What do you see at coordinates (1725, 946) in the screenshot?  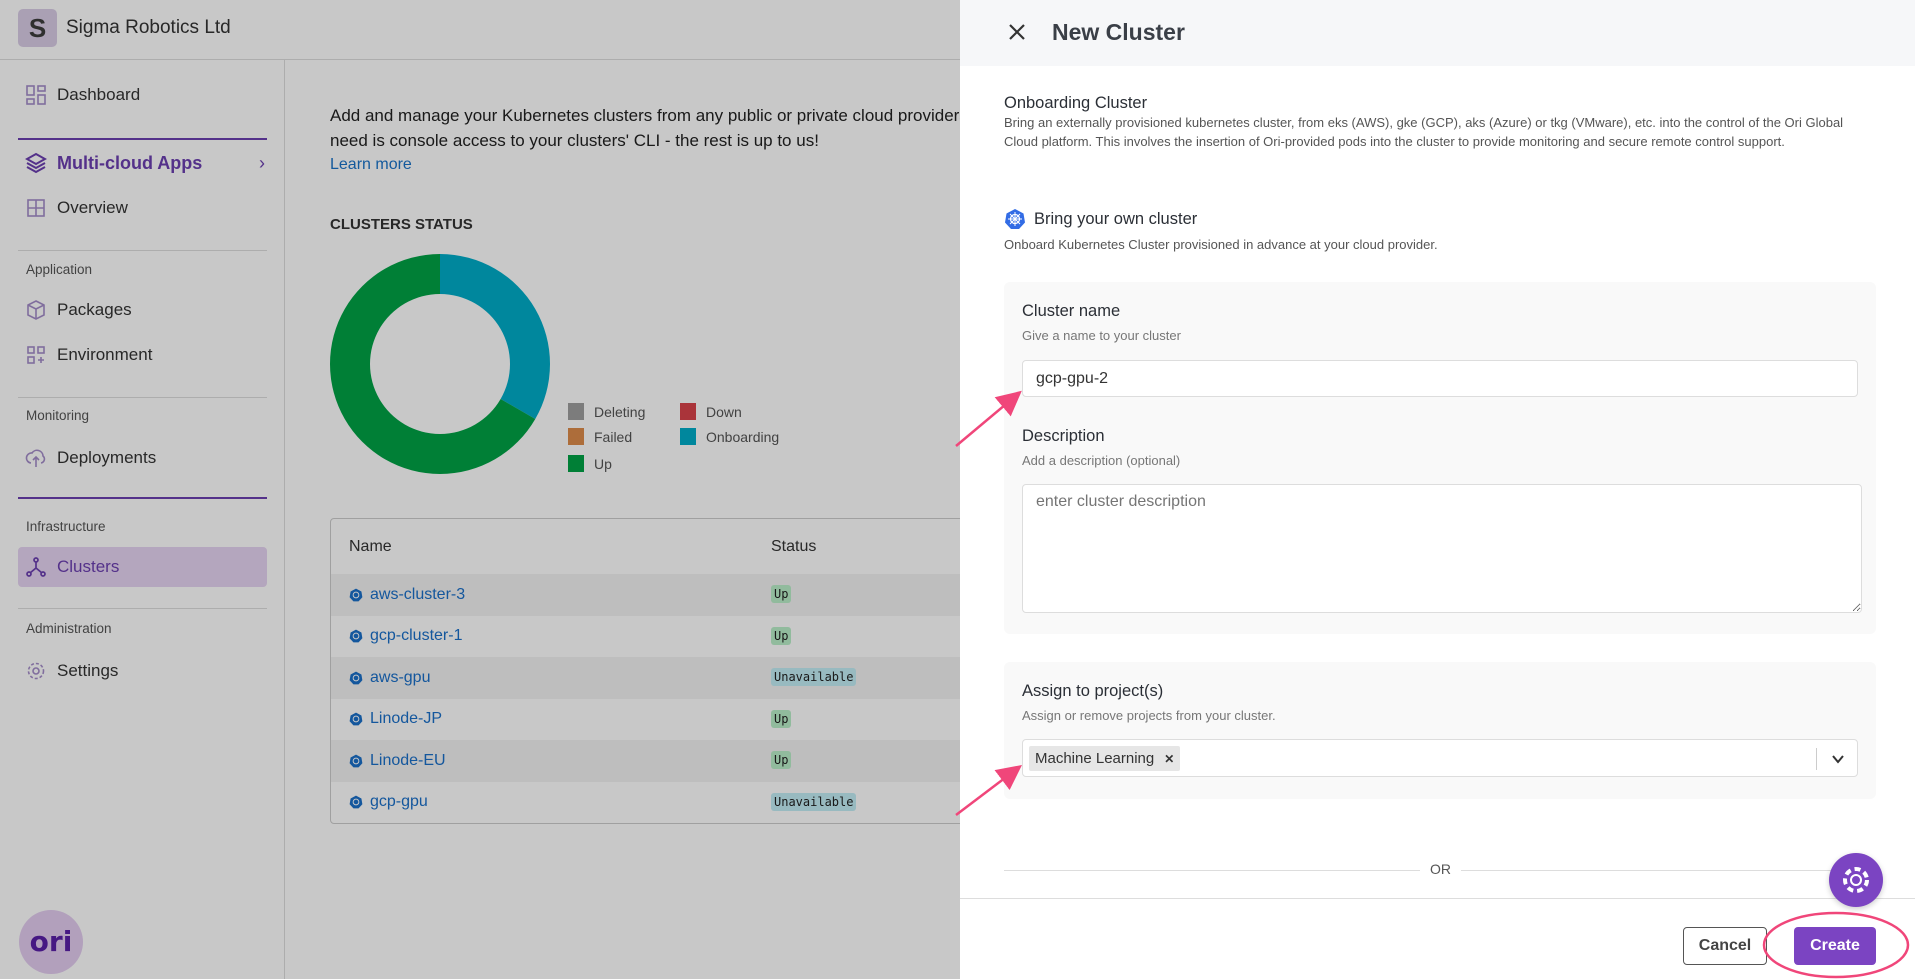 I see `cancel-button: Cancel` at bounding box center [1725, 946].